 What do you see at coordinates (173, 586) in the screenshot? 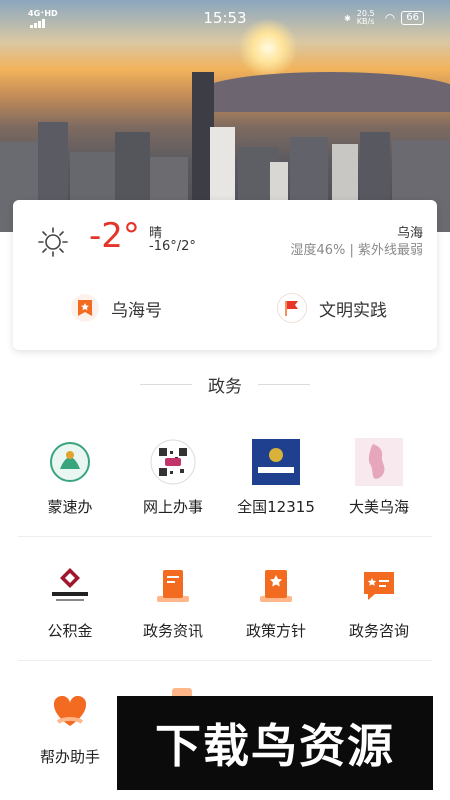
I see `document-icon` at bounding box center [173, 586].